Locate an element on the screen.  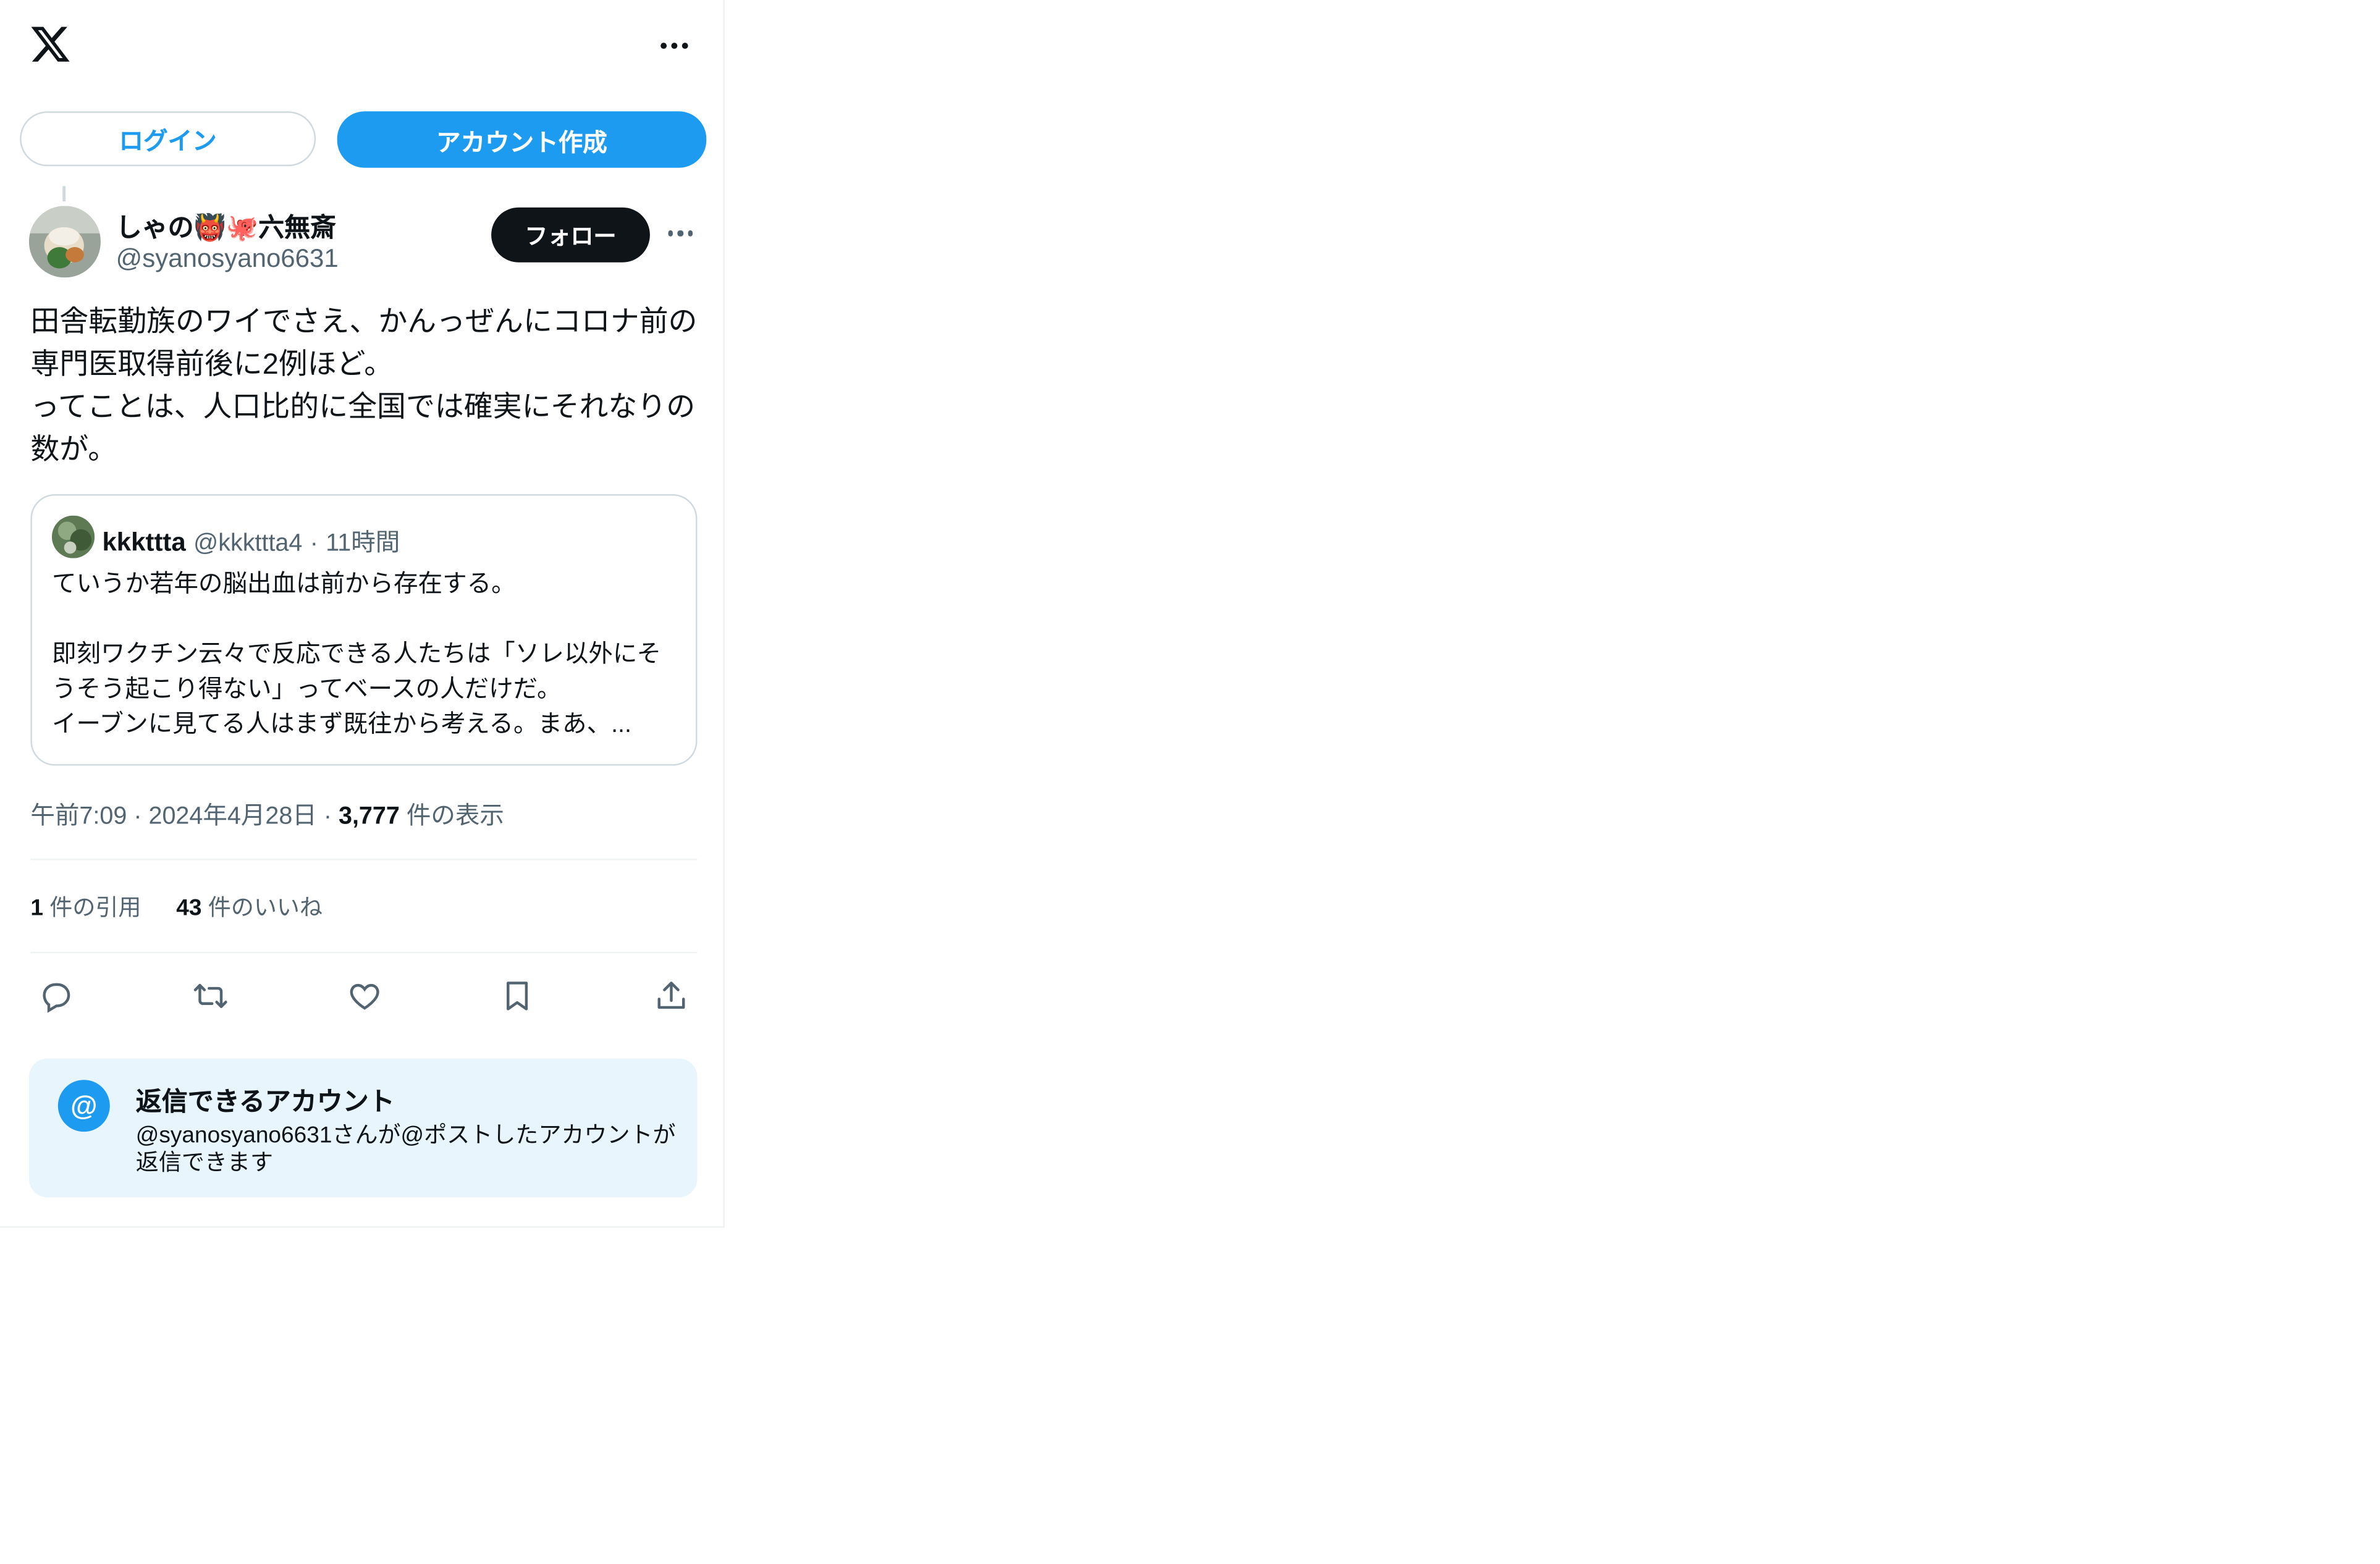
author-avatar is located at coordinates (64, 242).